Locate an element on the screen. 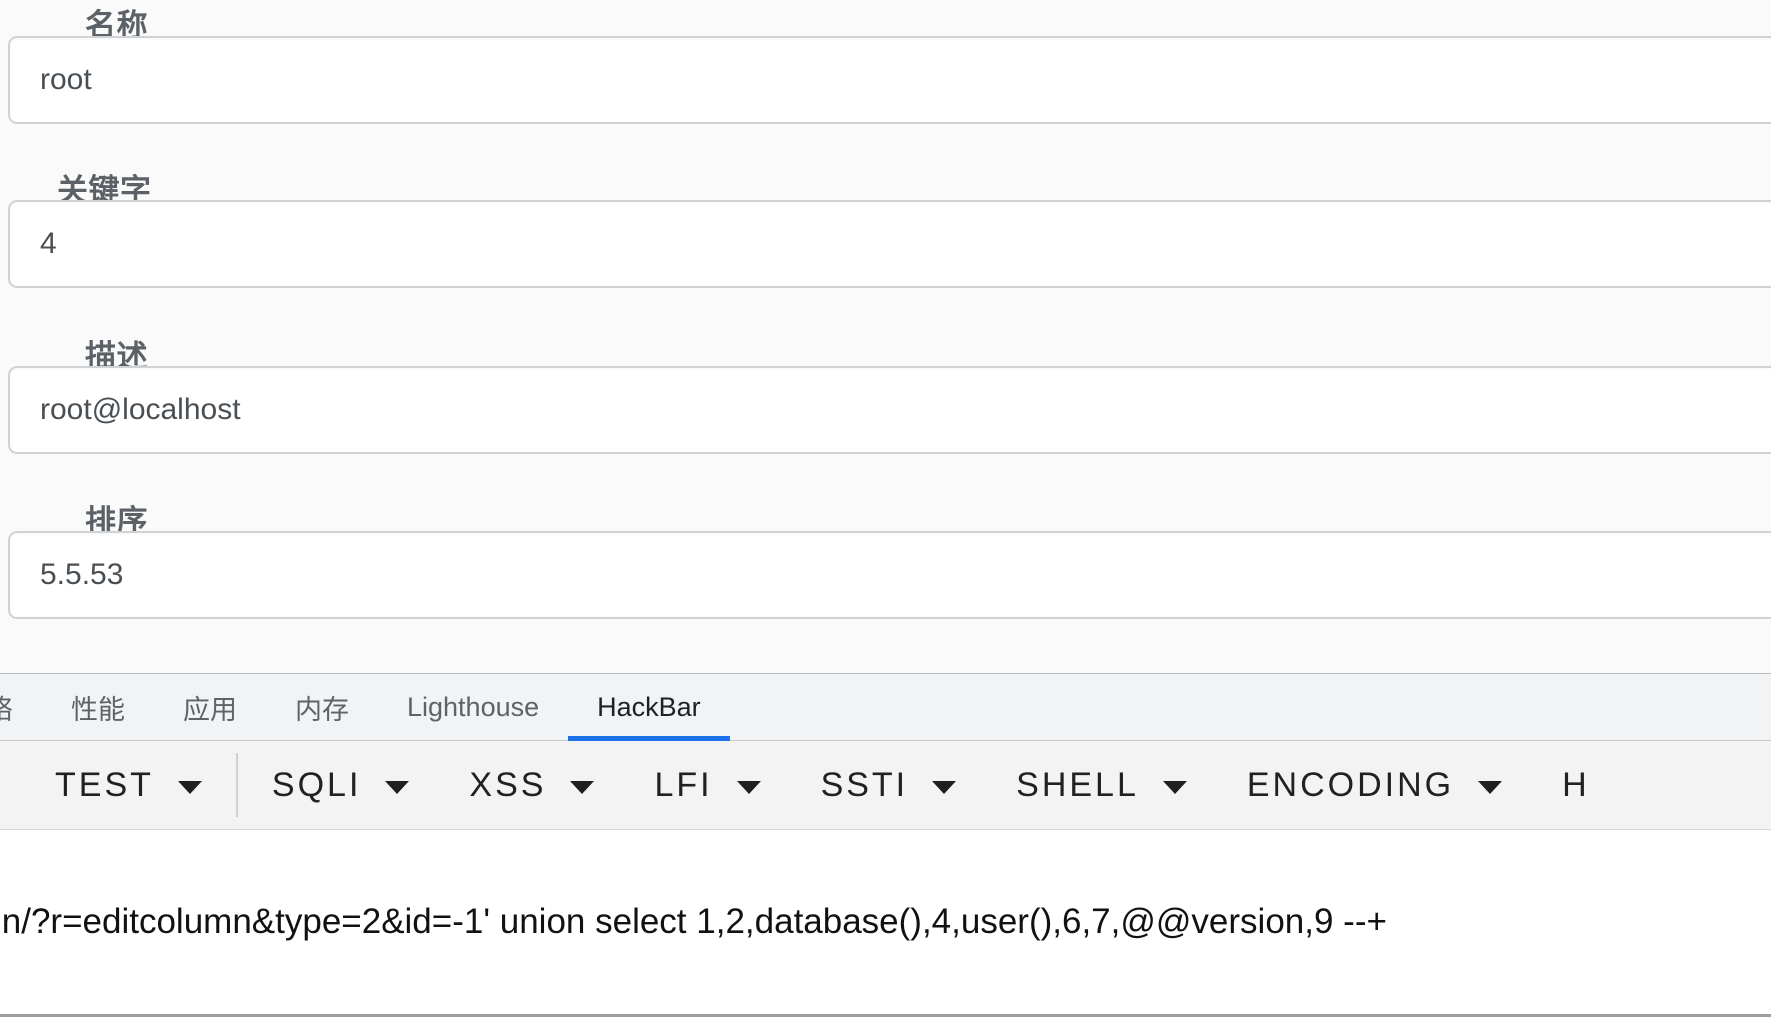 The image size is (1771, 1020). hackbar-xss-button: XSS is located at coordinates (531, 785).